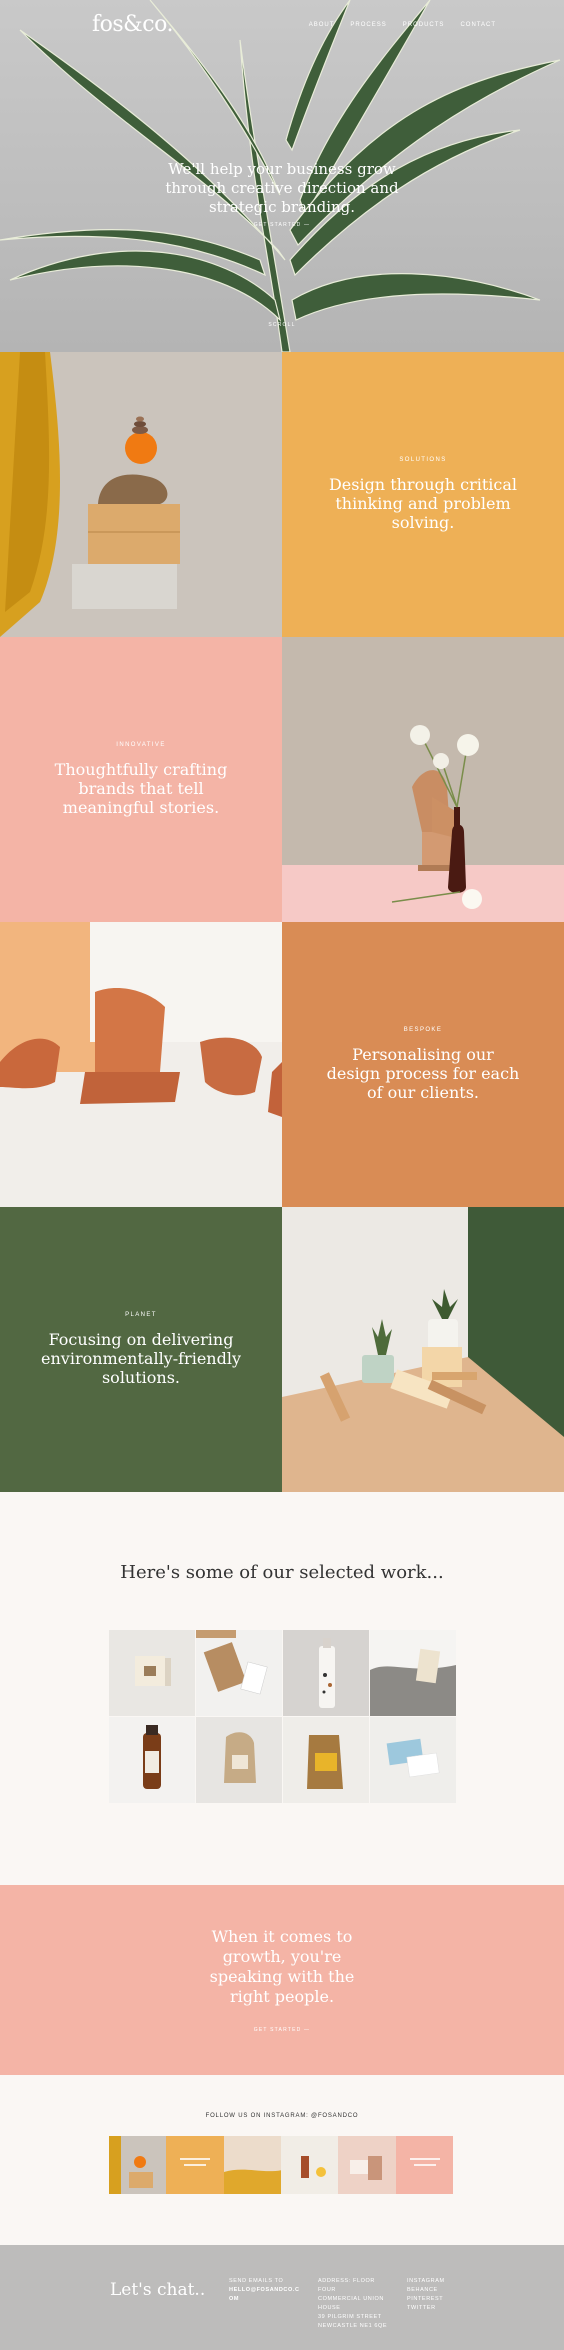  Describe the element at coordinates (423, 1030) in the screenshot. I see `section-kicker: BESPOKE` at that location.